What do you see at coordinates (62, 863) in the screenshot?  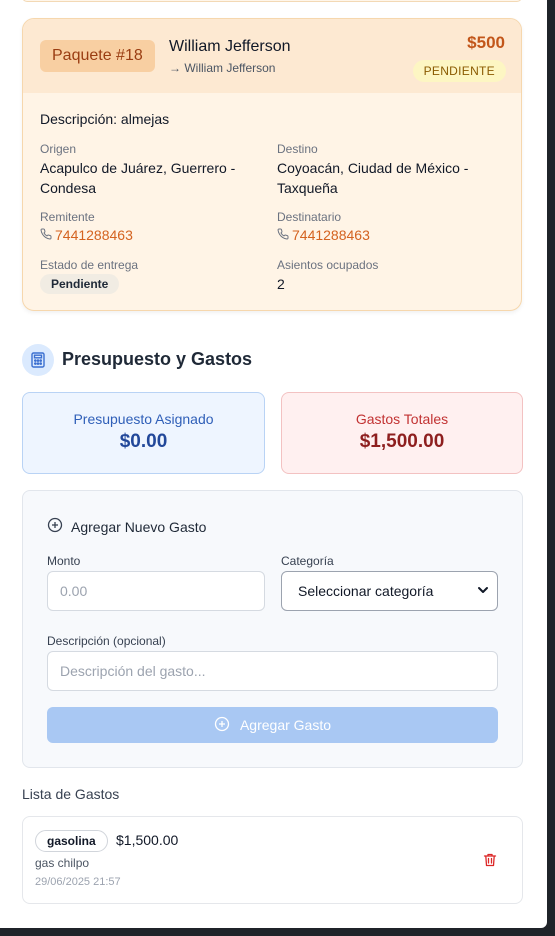 I see `expense-description: gas chilpo` at bounding box center [62, 863].